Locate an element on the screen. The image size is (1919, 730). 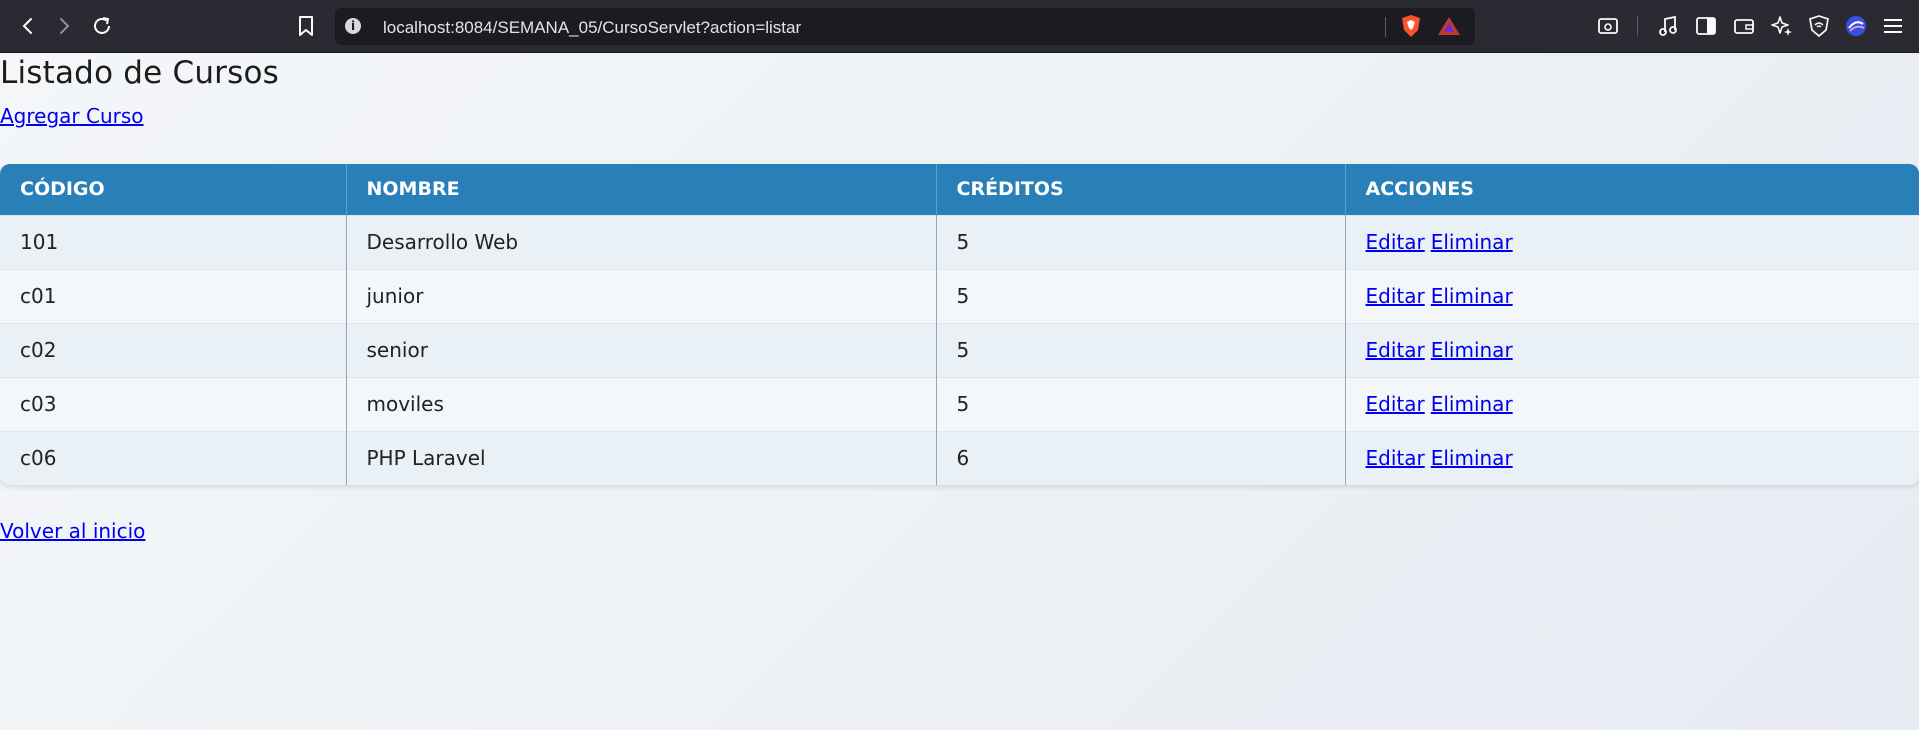
reload-icon is located at coordinates (102, 26).